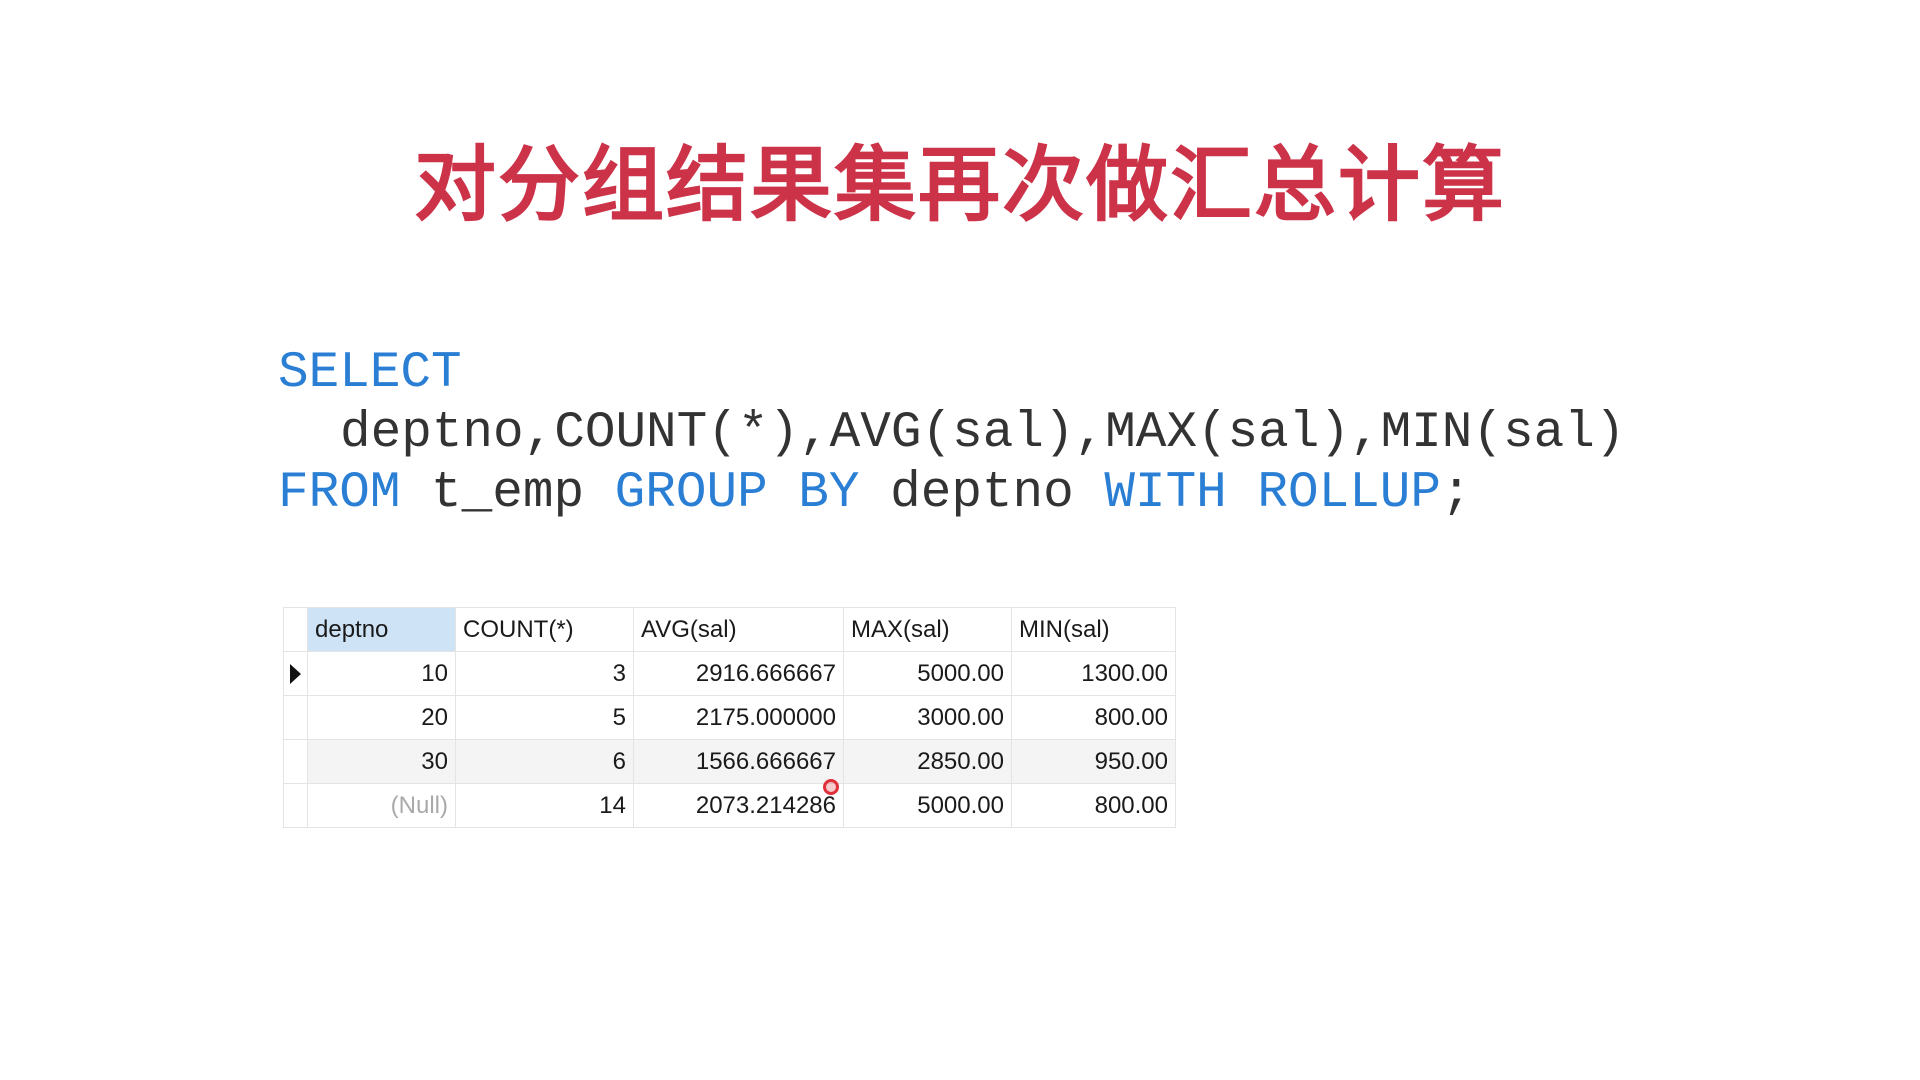 Image resolution: width=1920 pixels, height=1080 pixels. What do you see at coordinates (738, 629) in the screenshot?
I see `column-header-avg: AVG(sal)` at bounding box center [738, 629].